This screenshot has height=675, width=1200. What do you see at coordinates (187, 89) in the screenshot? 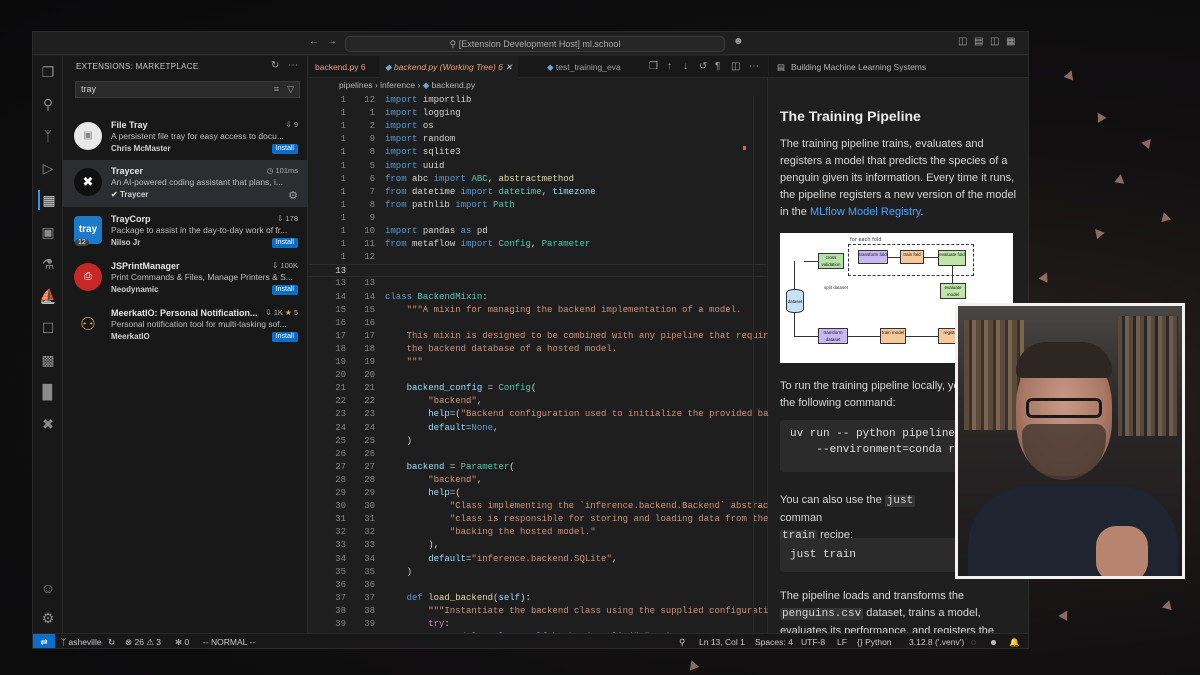
I see `extensions-search-input: tray ≡ ▽` at bounding box center [187, 89].